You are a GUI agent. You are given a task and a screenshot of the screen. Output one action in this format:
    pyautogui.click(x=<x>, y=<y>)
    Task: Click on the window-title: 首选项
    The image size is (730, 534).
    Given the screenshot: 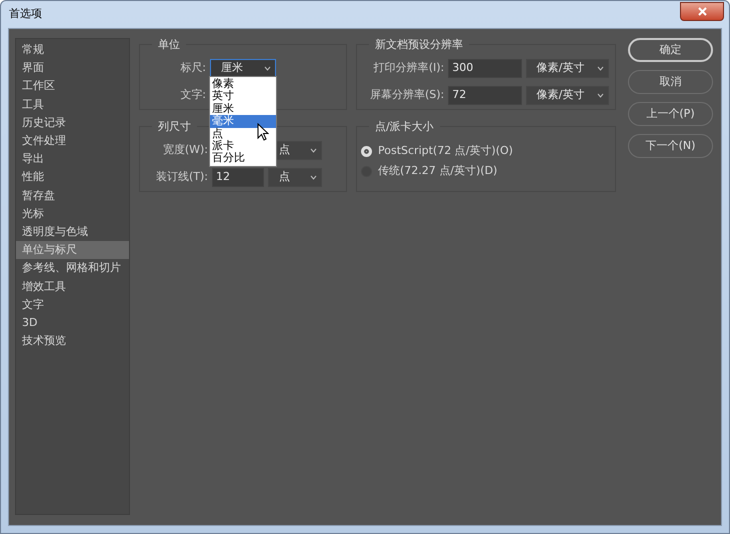 What is the action you would take?
    pyautogui.click(x=25, y=14)
    